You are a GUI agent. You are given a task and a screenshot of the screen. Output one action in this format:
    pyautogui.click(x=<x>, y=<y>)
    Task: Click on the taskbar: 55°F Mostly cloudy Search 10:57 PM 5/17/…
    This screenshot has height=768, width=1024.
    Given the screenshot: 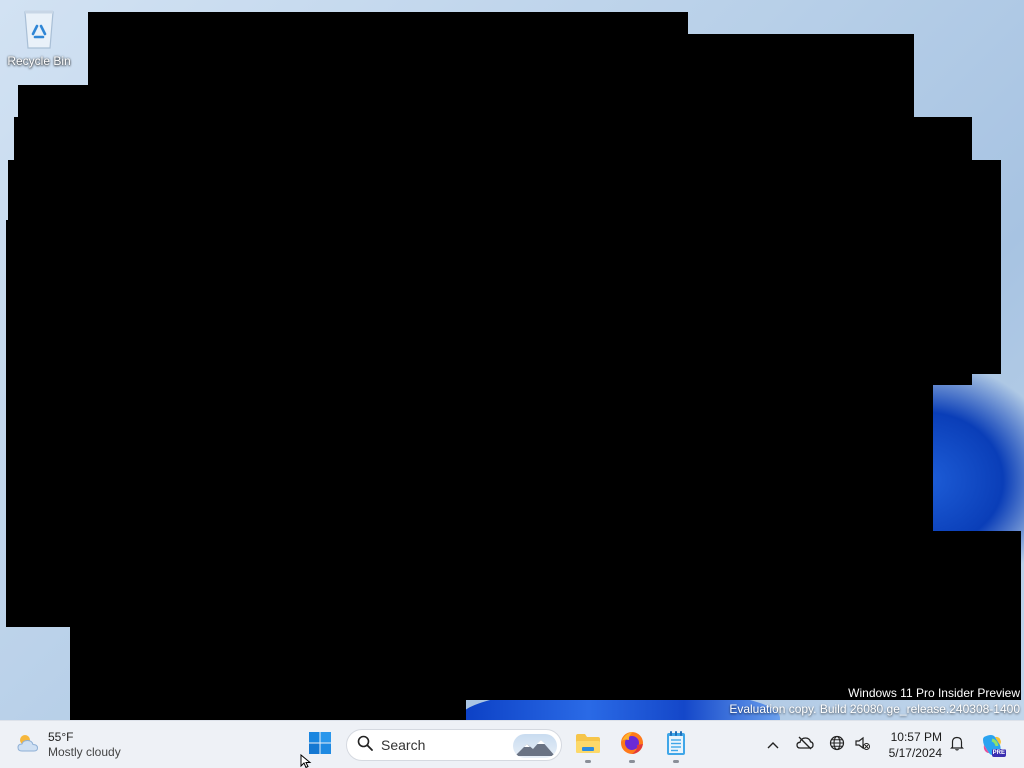 What is the action you would take?
    pyautogui.click(x=512, y=744)
    